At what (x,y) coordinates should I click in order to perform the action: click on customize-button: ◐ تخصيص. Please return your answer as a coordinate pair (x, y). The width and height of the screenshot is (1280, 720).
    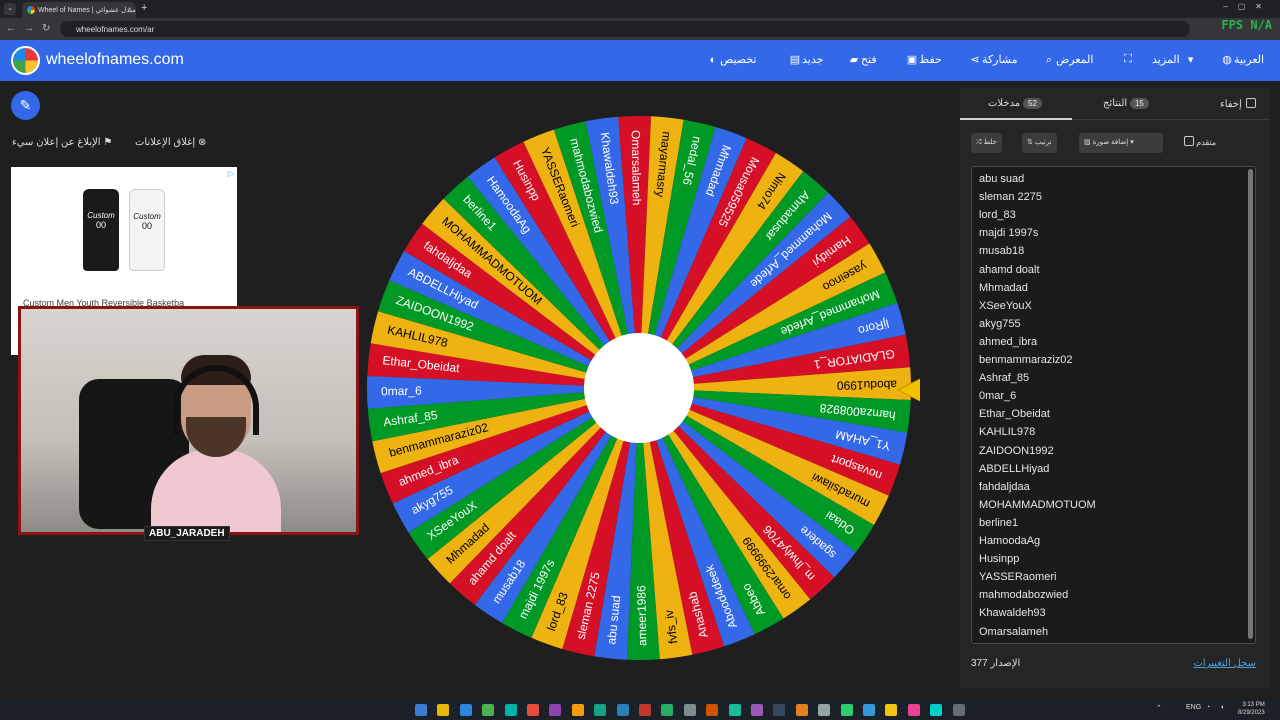
    Looking at the image, I should click on (729, 59).